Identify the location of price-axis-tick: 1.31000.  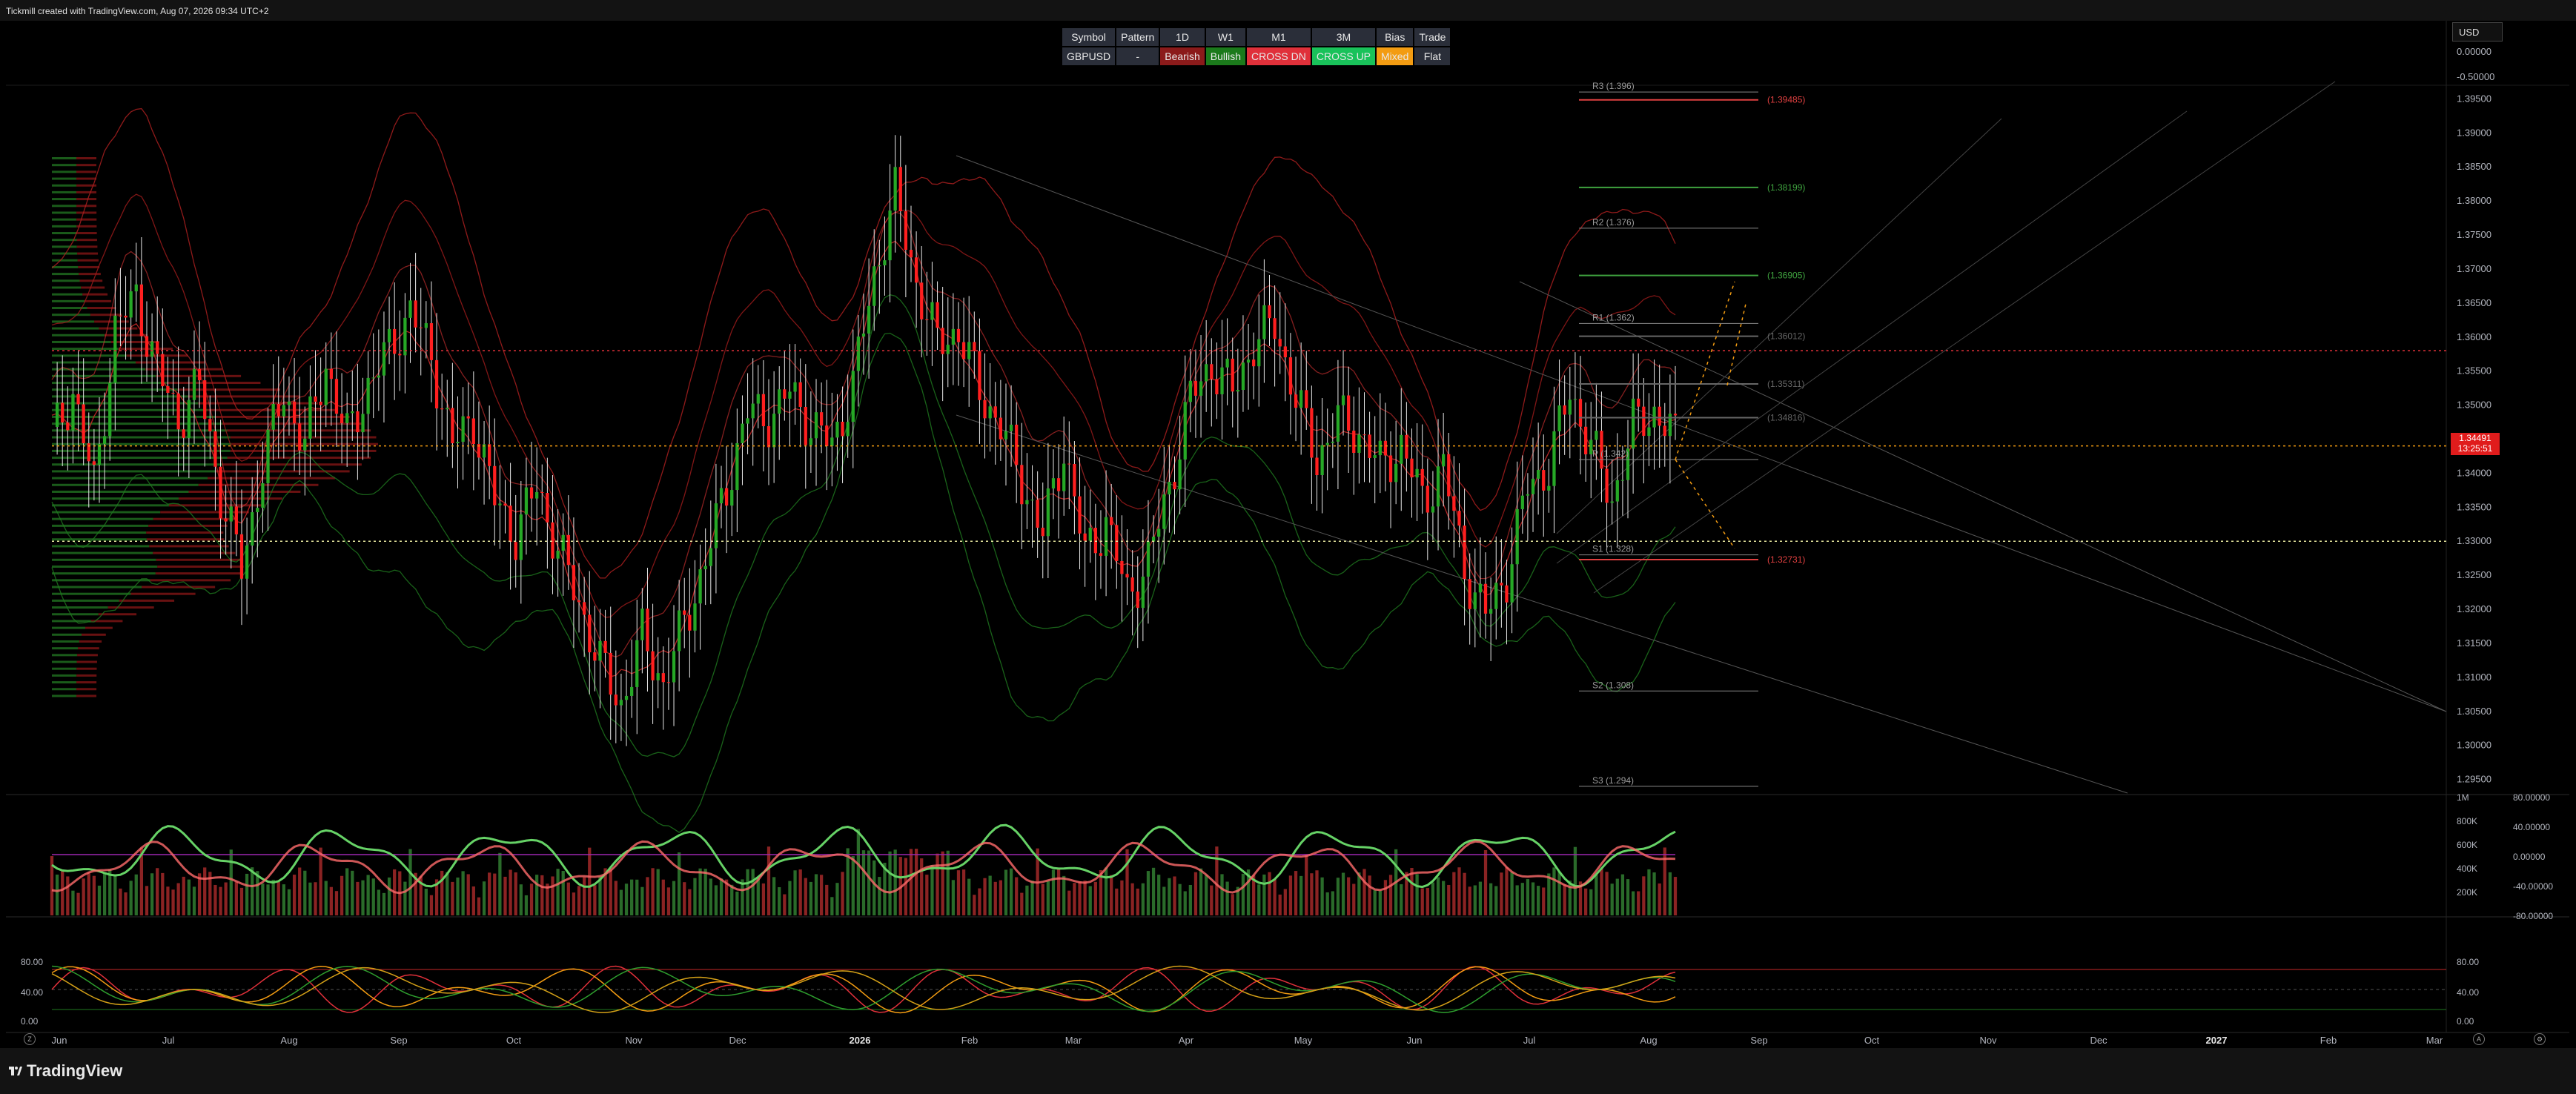
(2474, 677).